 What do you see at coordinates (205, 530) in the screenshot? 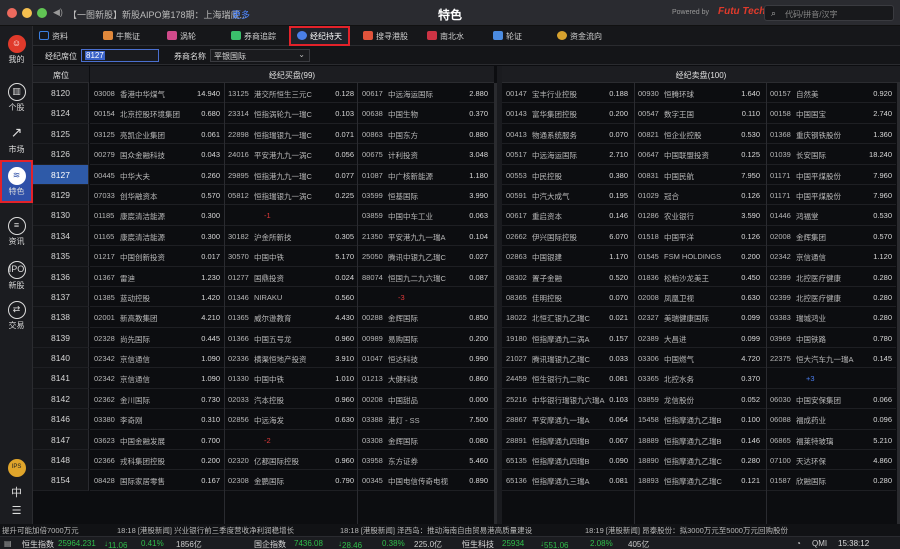
I see `ticker-item: 18:18 [港股新闻] 兴业银行前三季度营收净利润稳增长` at bounding box center [205, 530].